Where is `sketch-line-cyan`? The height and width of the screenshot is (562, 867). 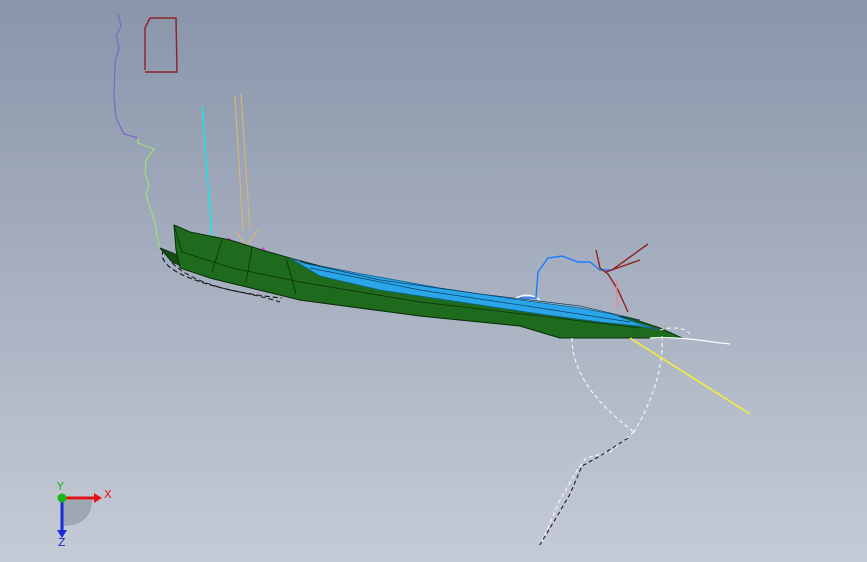 sketch-line-cyan is located at coordinates (207, 171).